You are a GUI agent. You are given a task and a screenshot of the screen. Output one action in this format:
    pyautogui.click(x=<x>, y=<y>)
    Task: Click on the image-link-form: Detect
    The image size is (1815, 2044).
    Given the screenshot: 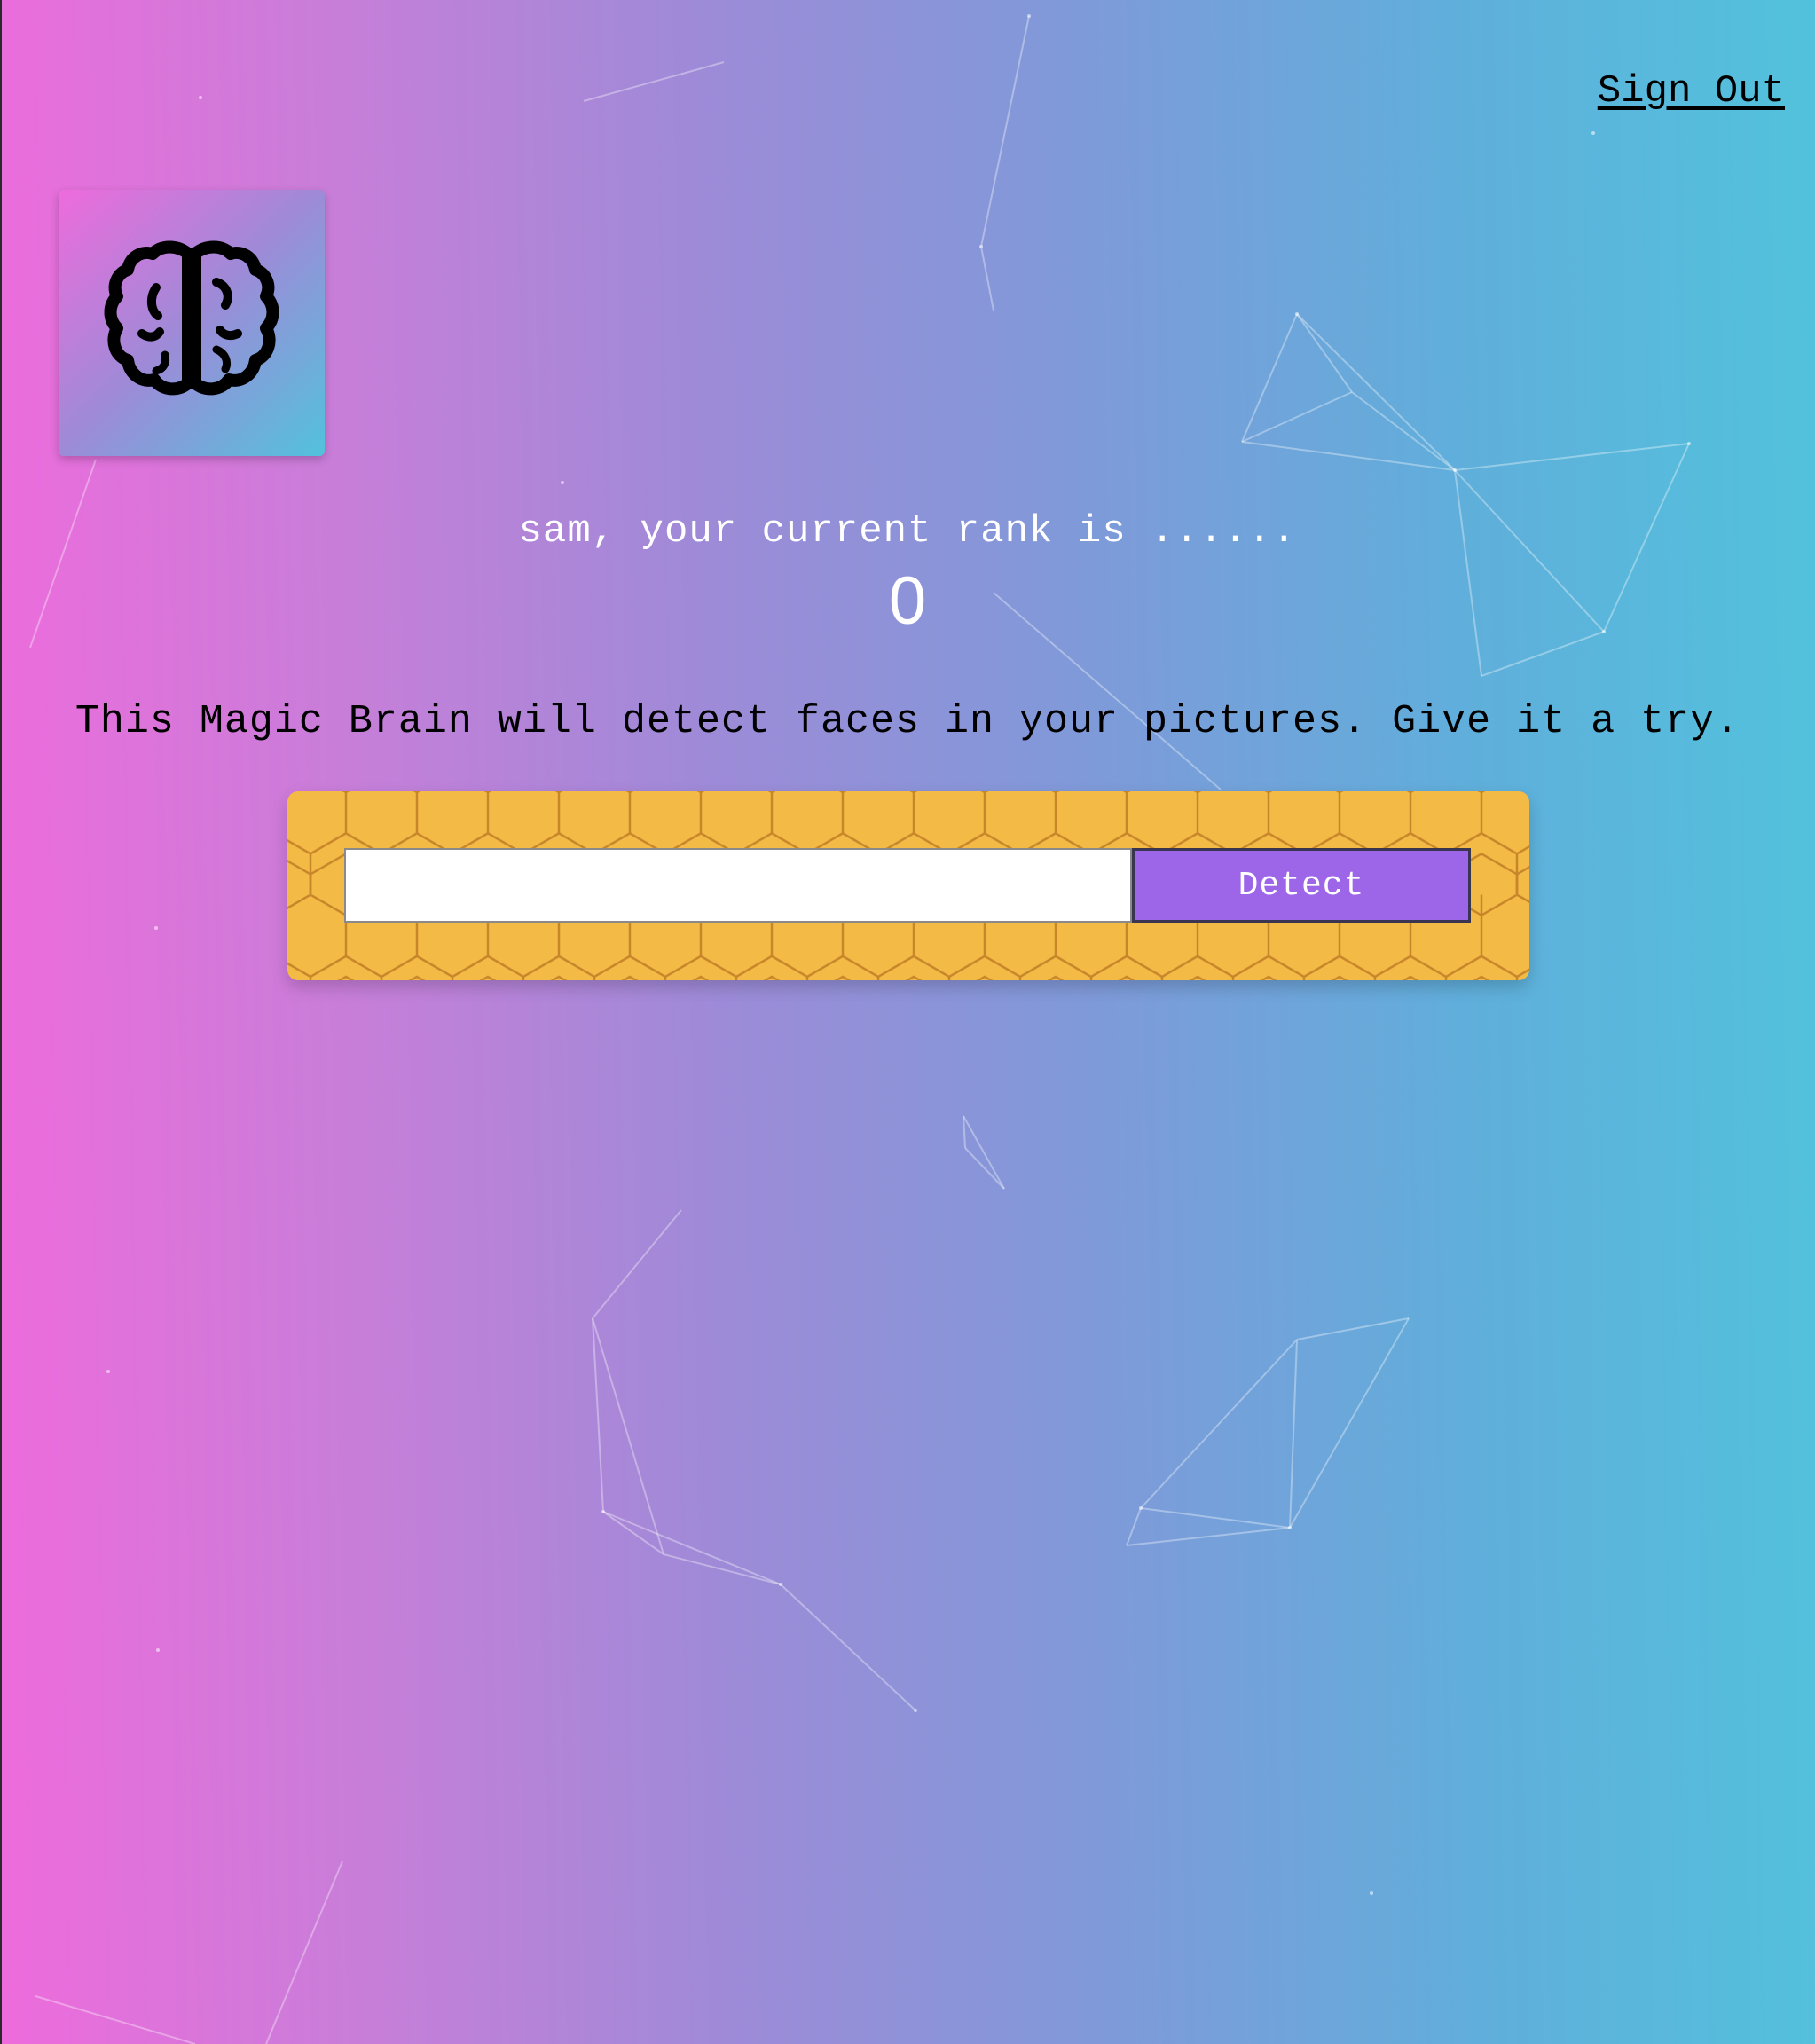 What is the action you would take?
    pyautogui.click(x=908, y=885)
    